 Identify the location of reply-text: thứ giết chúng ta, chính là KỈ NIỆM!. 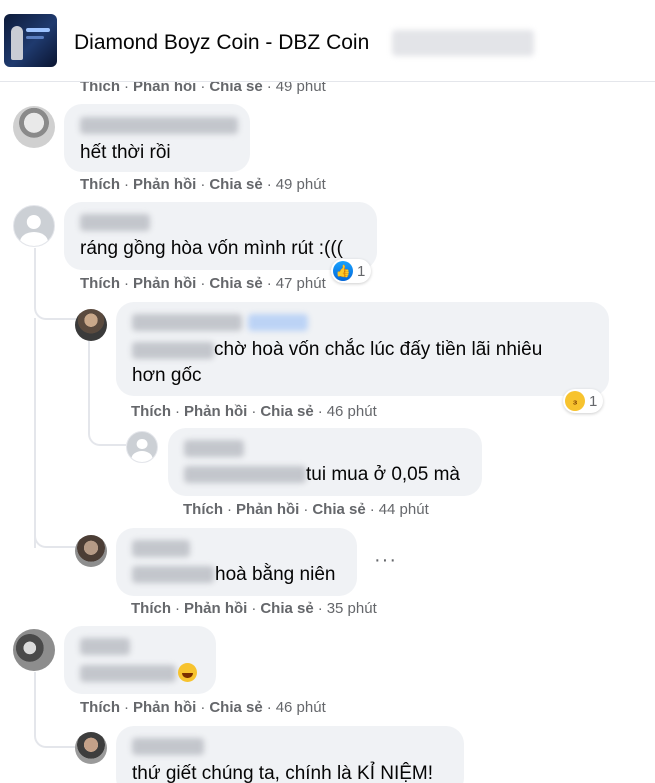
(283, 773).